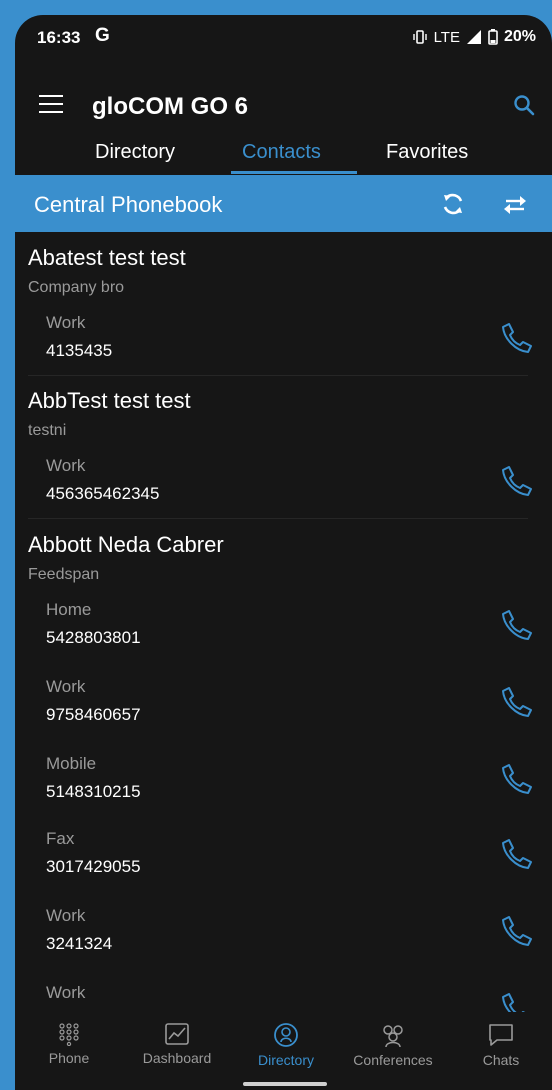 This screenshot has height=1090, width=552. I want to click on contact-company: Company bro, so click(76, 287).